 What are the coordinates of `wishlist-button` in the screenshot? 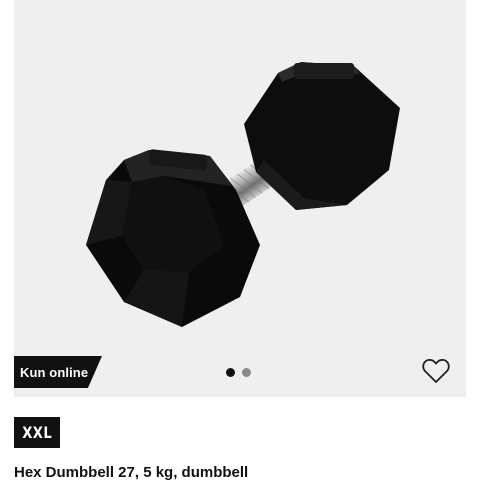 It's located at (436, 371).